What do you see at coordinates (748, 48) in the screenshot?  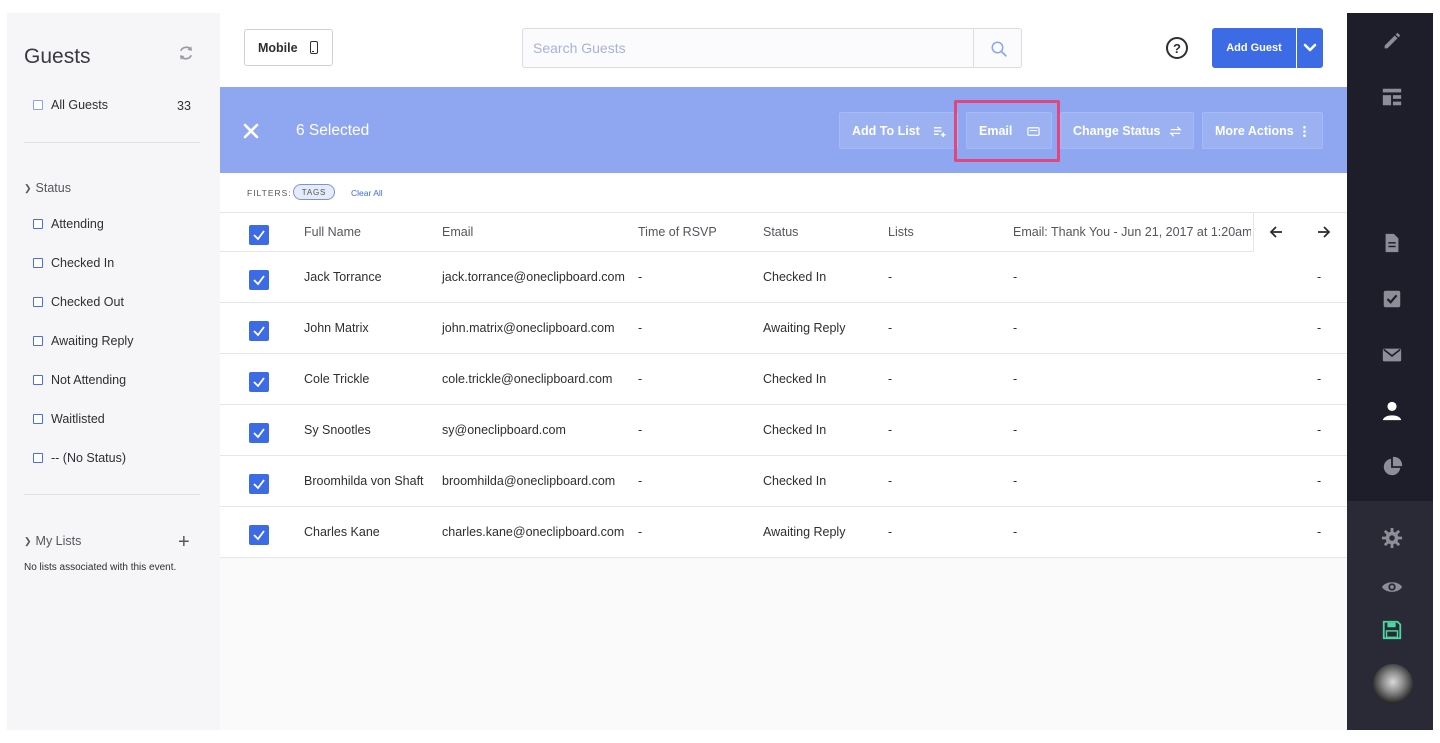 I see `search-input` at bounding box center [748, 48].